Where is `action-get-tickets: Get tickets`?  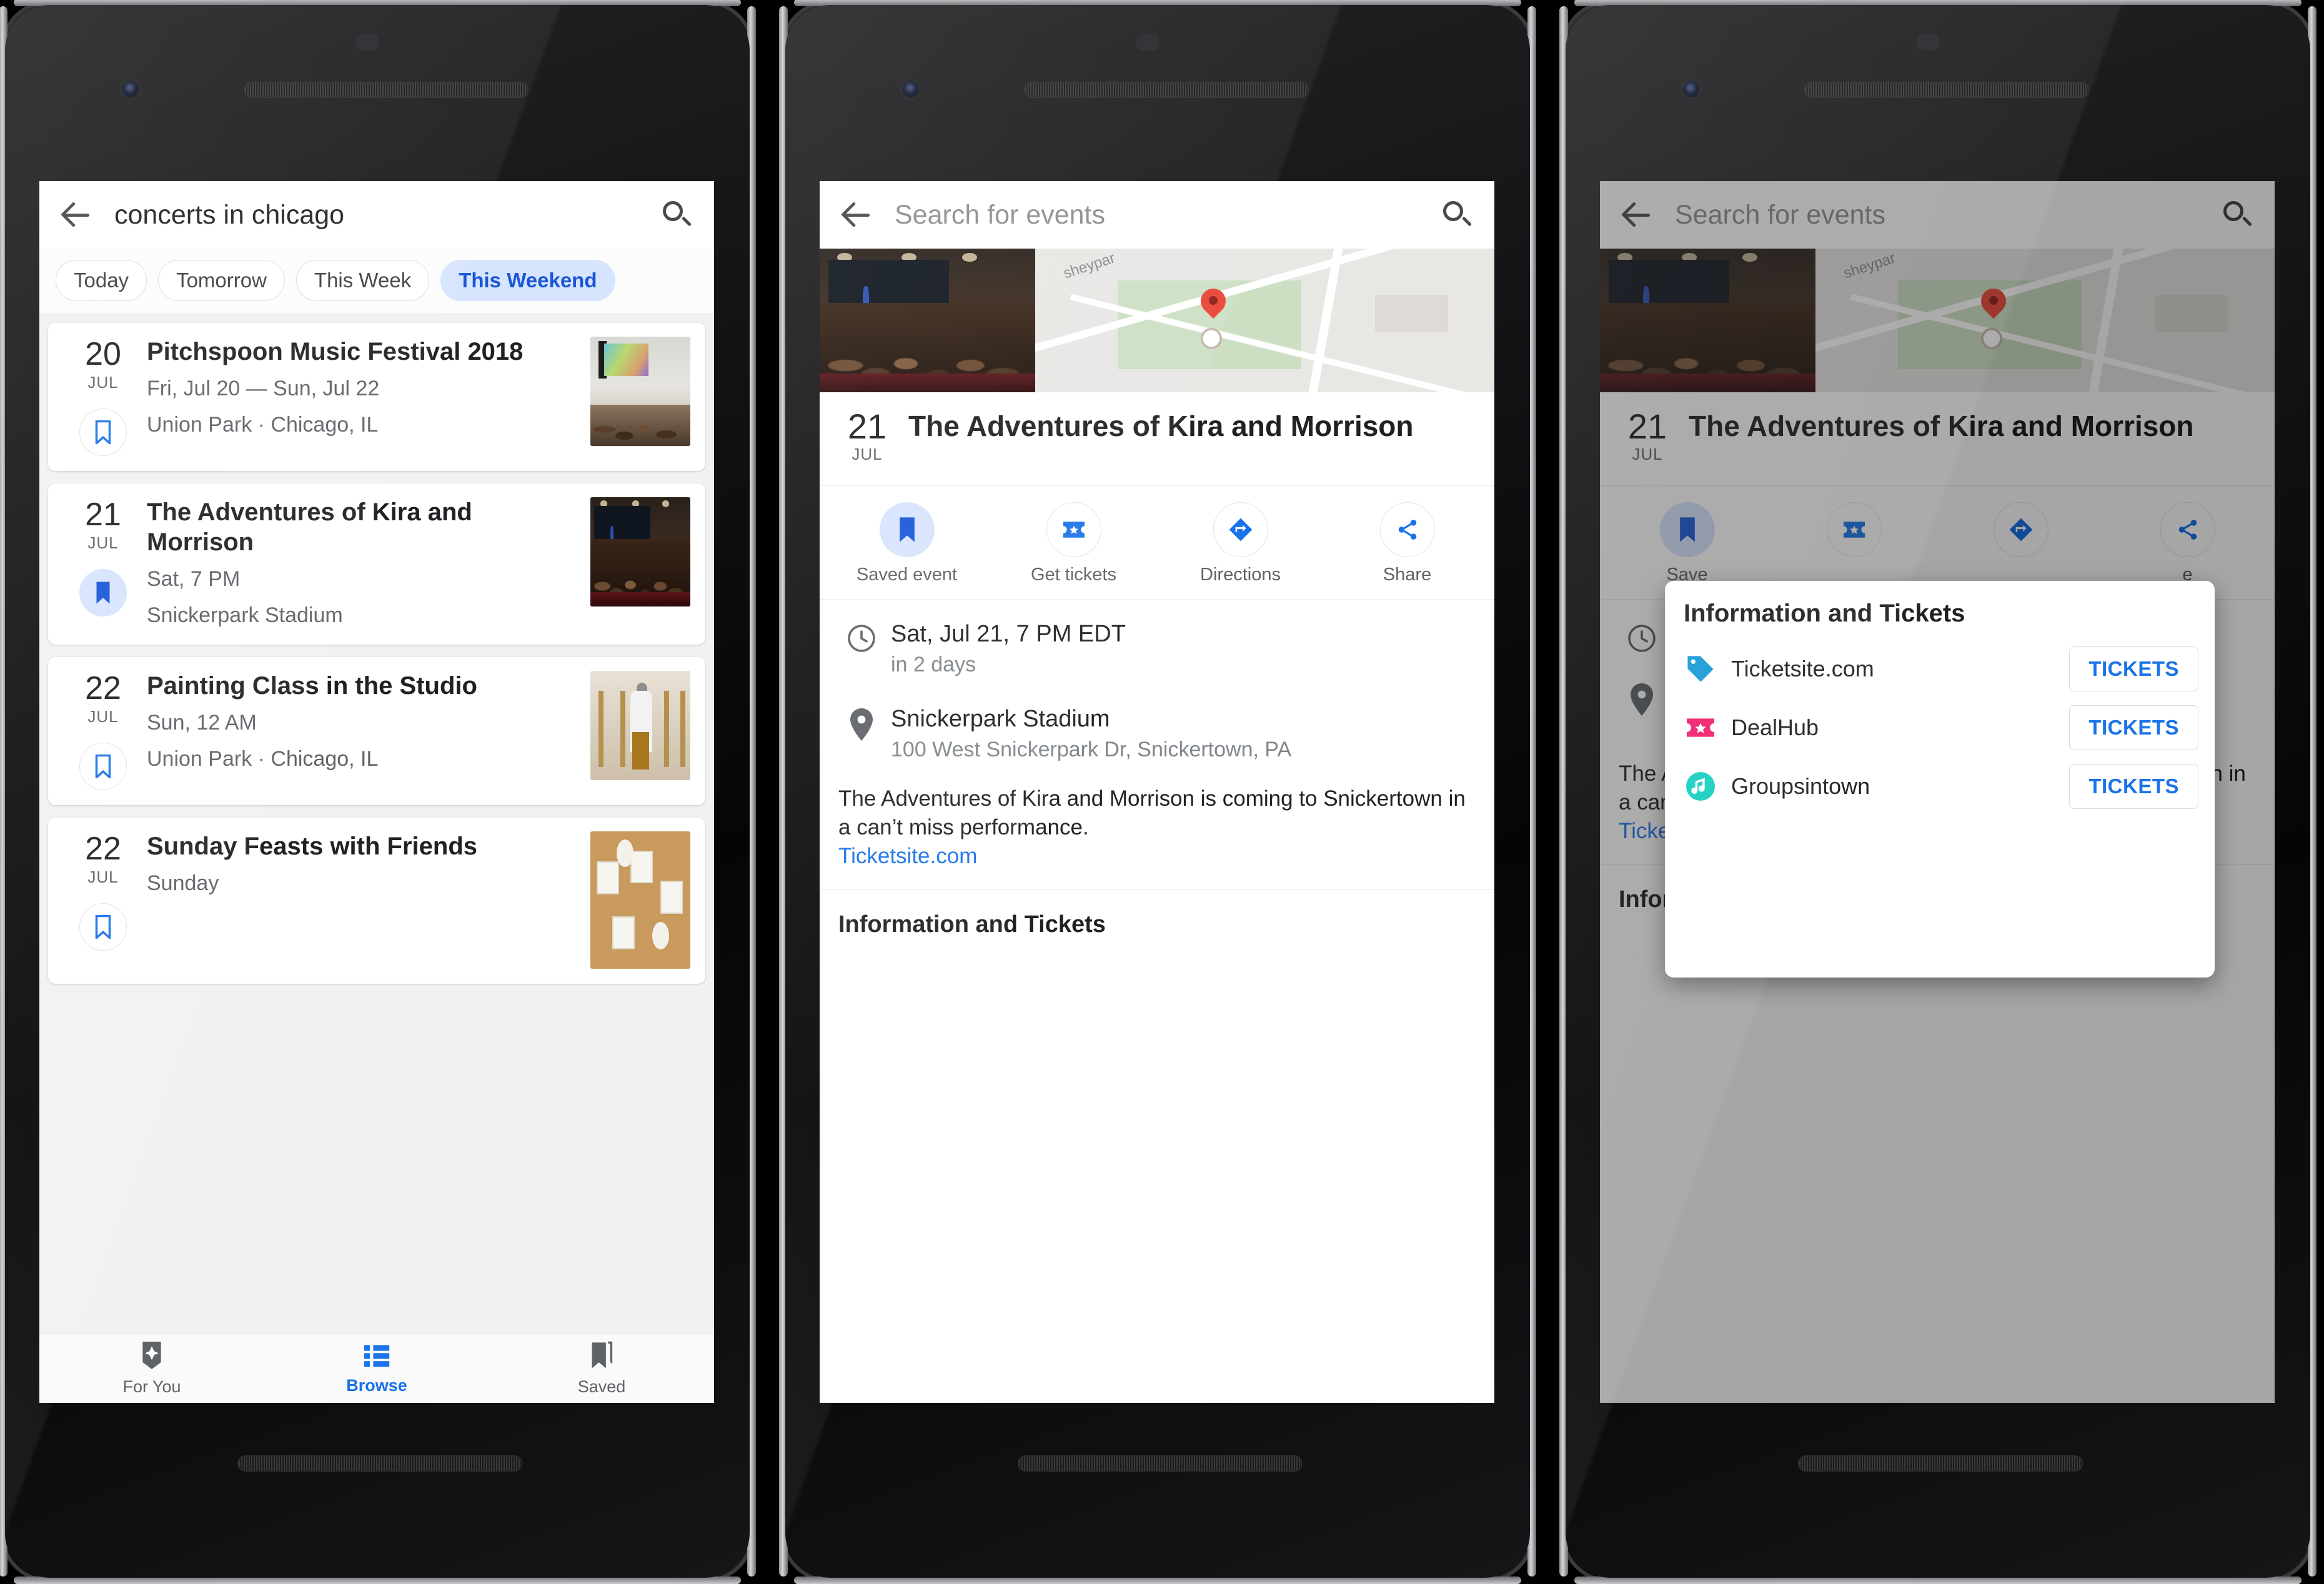
action-get-tickets: Get tickets is located at coordinates (1073, 543).